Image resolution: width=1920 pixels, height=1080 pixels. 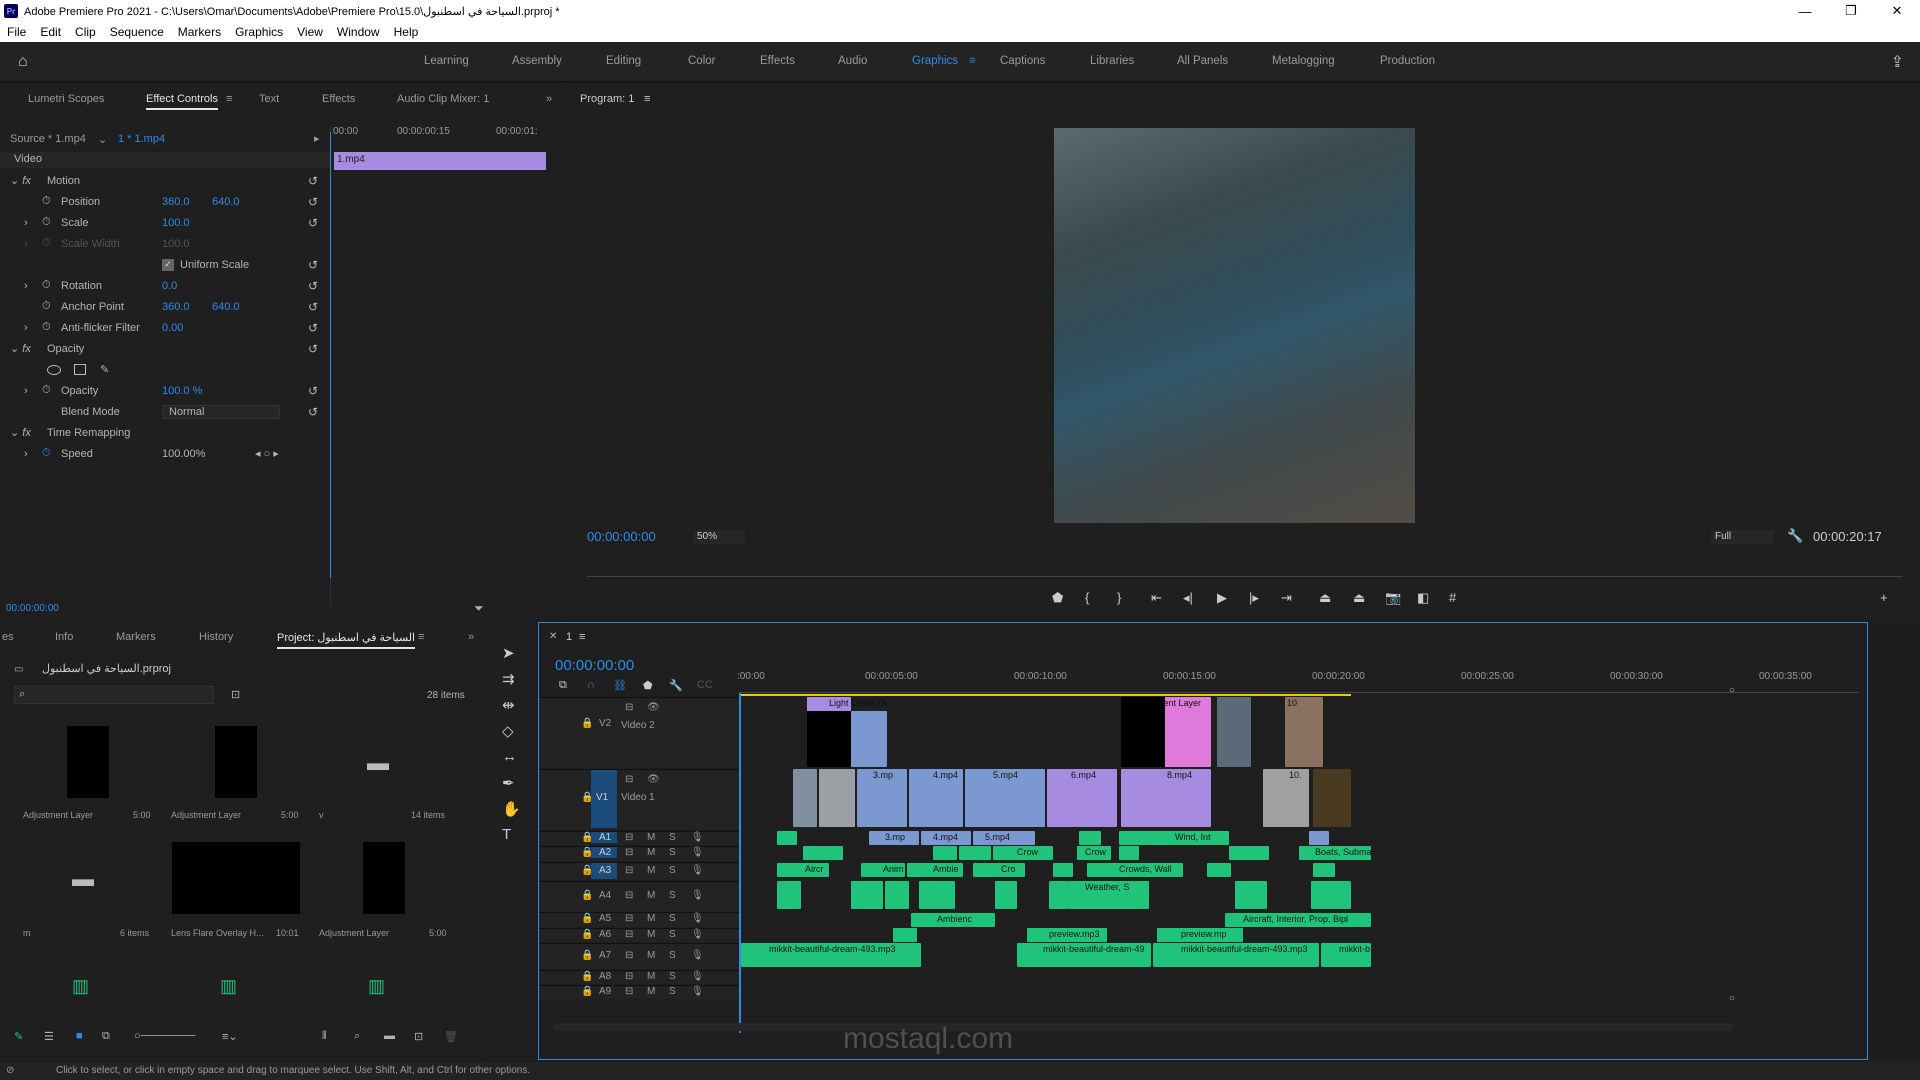 What do you see at coordinates (236, 878) in the screenshot?
I see `asset-thumbnail` at bounding box center [236, 878].